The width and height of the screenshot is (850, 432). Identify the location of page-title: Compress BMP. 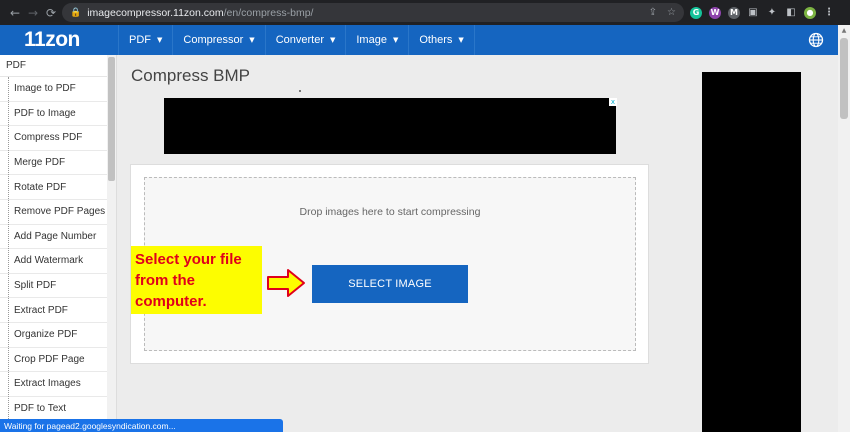
(191, 75).